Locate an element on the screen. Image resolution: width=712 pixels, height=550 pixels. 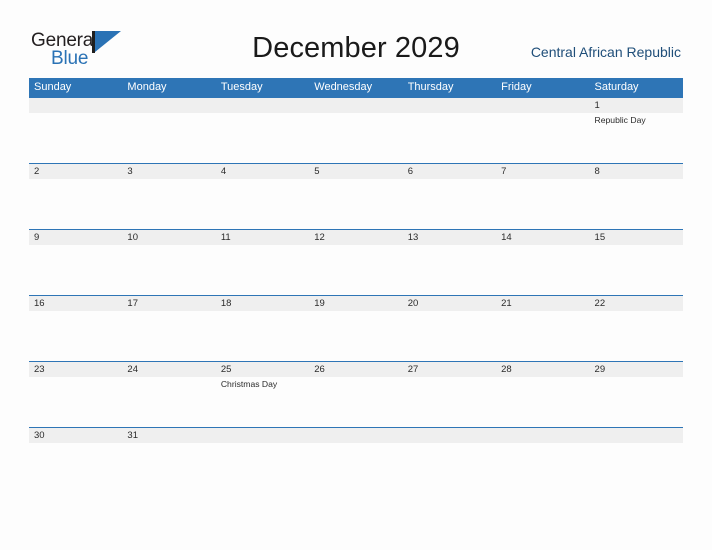
day-number: 20 is located at coordinates (449, 303).